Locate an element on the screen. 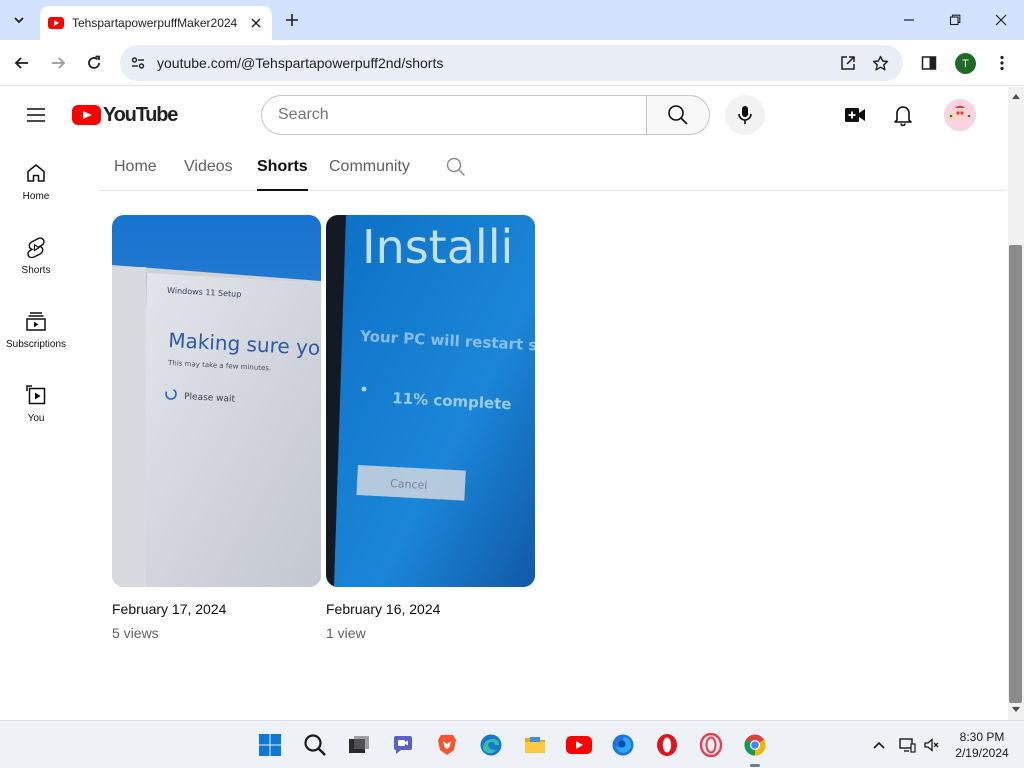 The image size is (1024, 768). taskbar-clock: 8:30 PM 2/19/2024 is located at coordinates (982, 745).